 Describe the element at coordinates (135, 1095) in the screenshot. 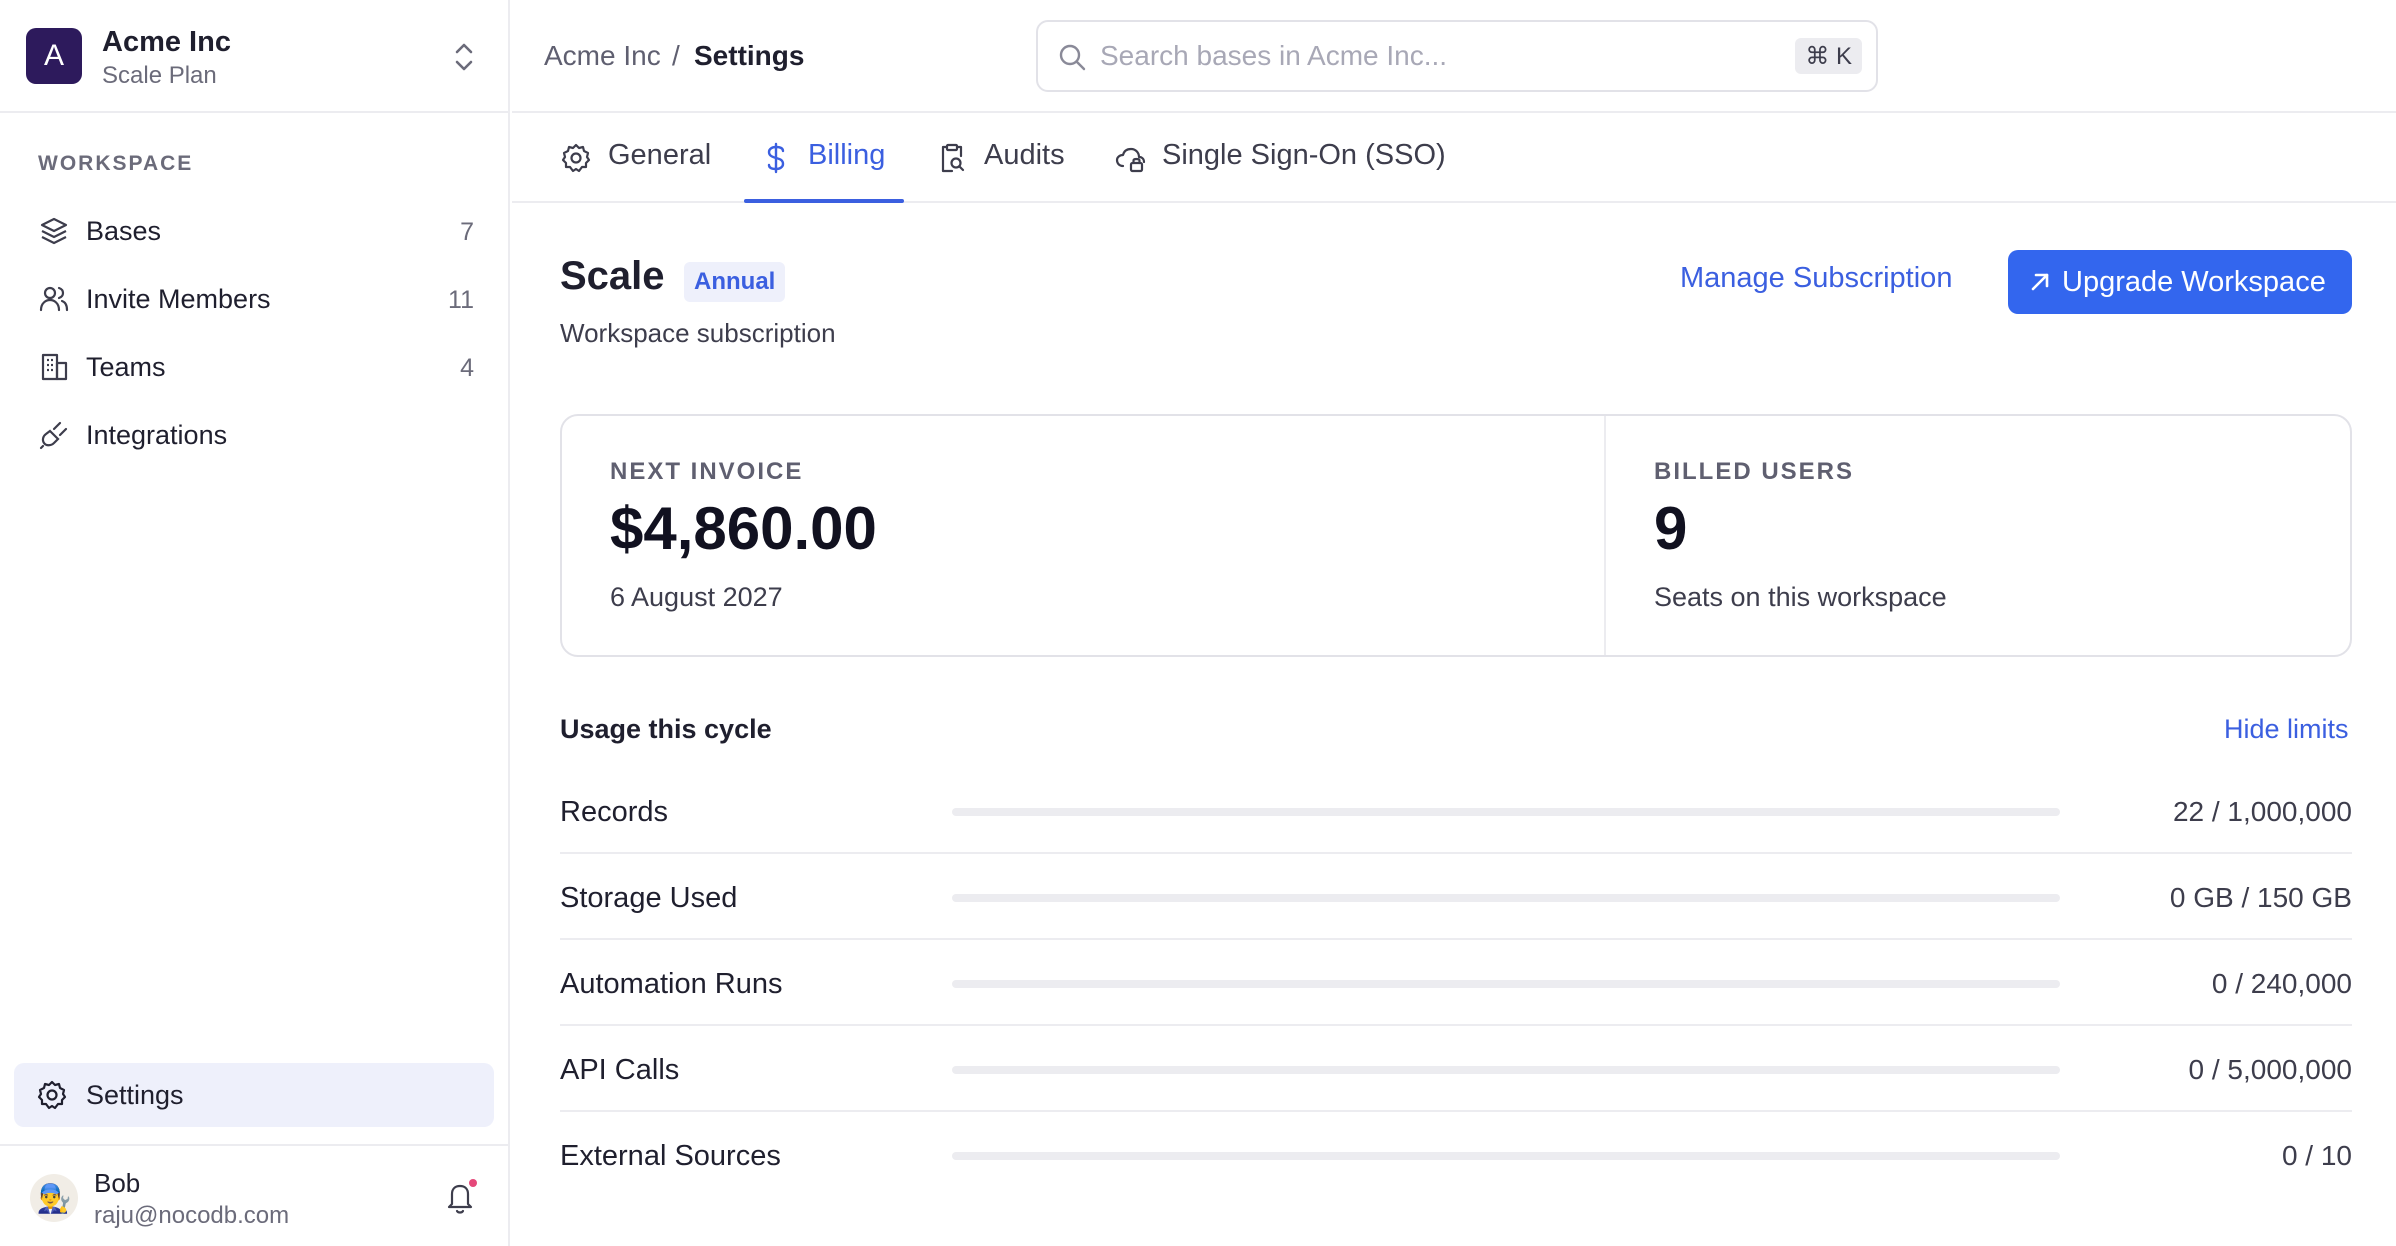

I see `settings-label: Settings` at that location.